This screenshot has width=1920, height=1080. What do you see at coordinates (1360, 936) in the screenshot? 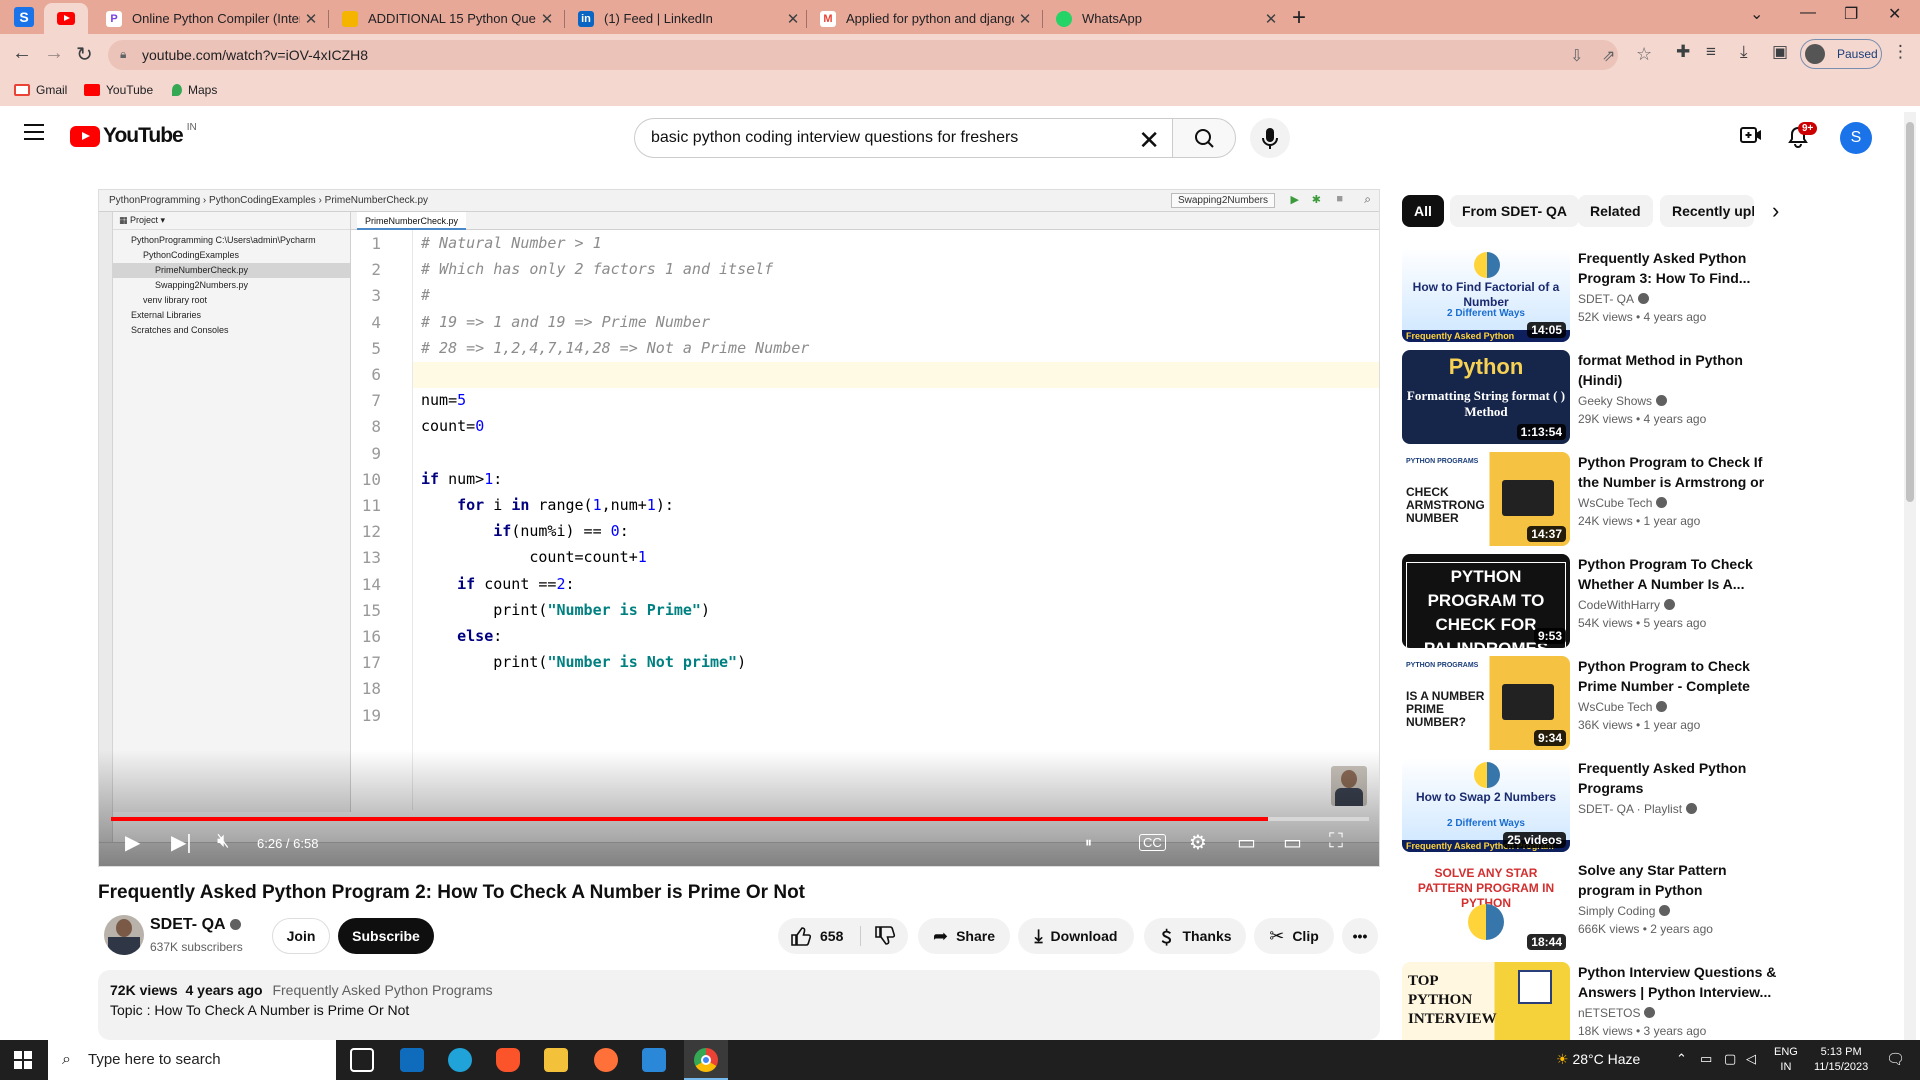
I see `more-actions-button: •••` at bounding box center [1360, 936].